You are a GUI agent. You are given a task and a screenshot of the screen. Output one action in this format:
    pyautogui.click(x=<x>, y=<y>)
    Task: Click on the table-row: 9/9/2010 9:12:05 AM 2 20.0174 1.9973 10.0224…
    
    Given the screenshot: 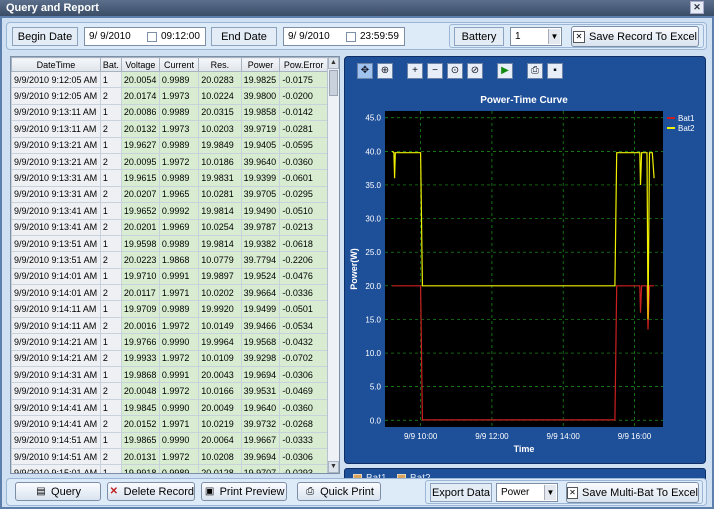 What is the action you would take?
    pyautogui.click(x=169, y=96)
    